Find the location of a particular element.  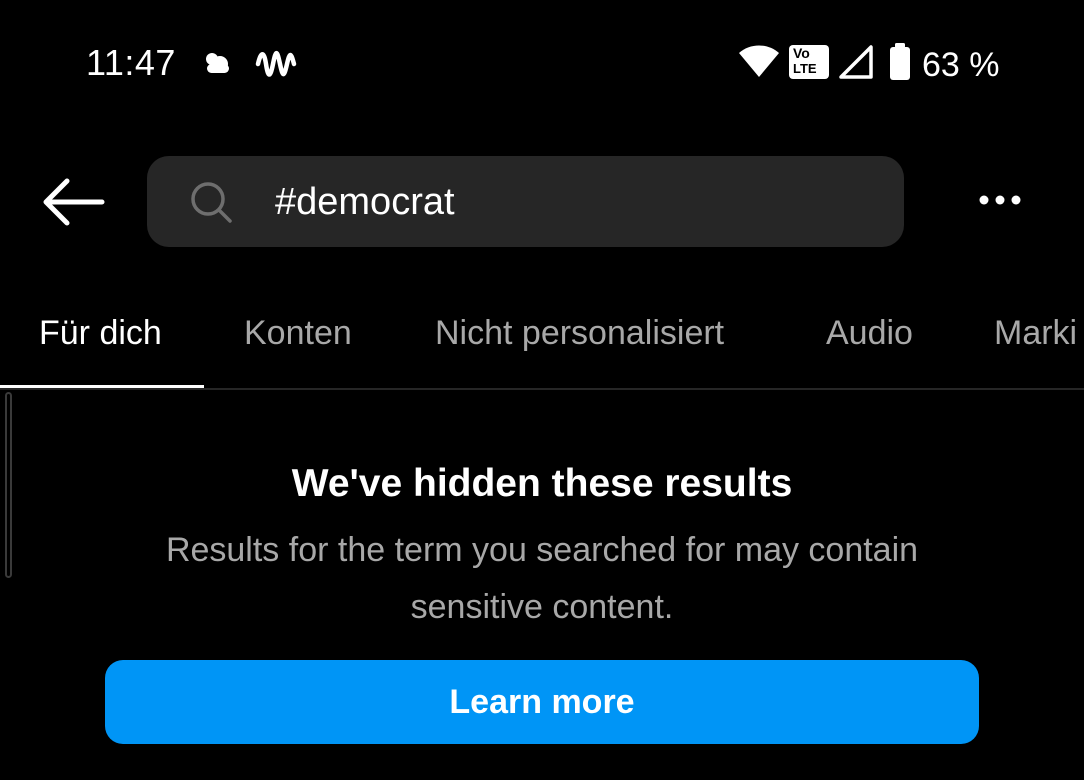

search-icon is located at coordinates (211, 202).